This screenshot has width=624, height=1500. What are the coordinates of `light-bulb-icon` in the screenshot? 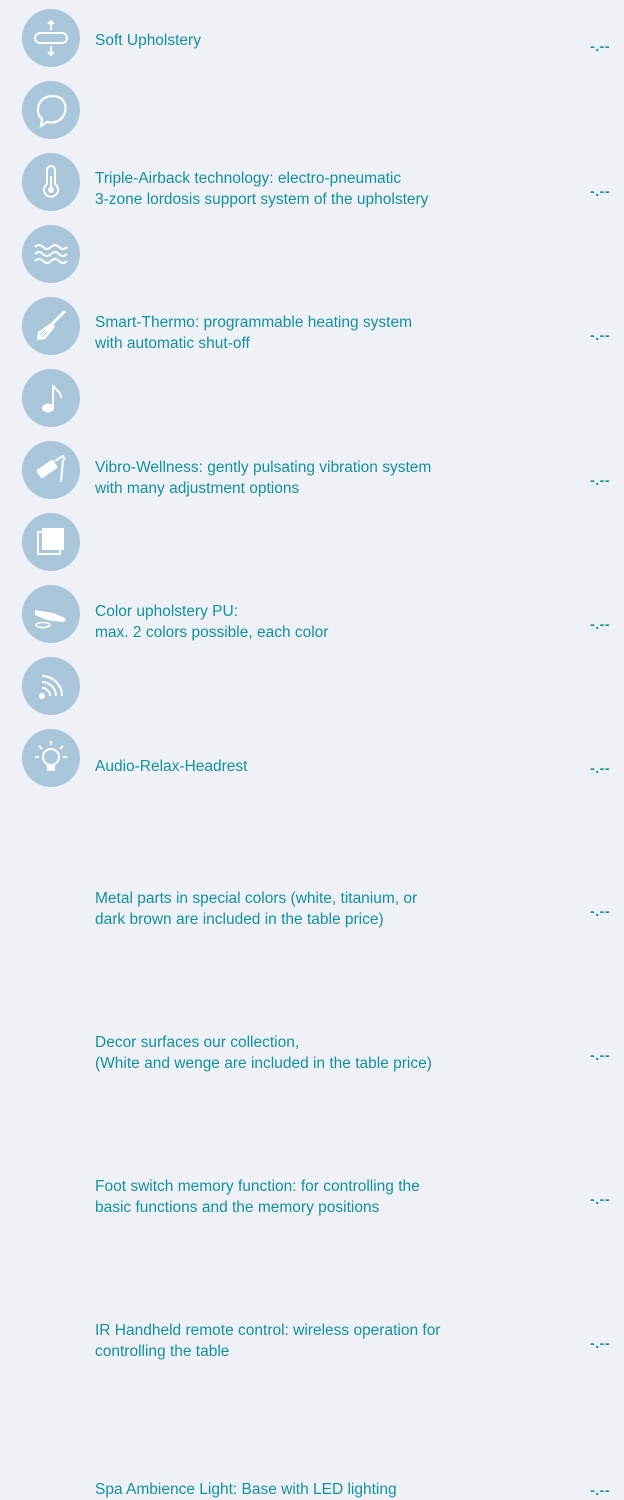 It's located at (51, 758).